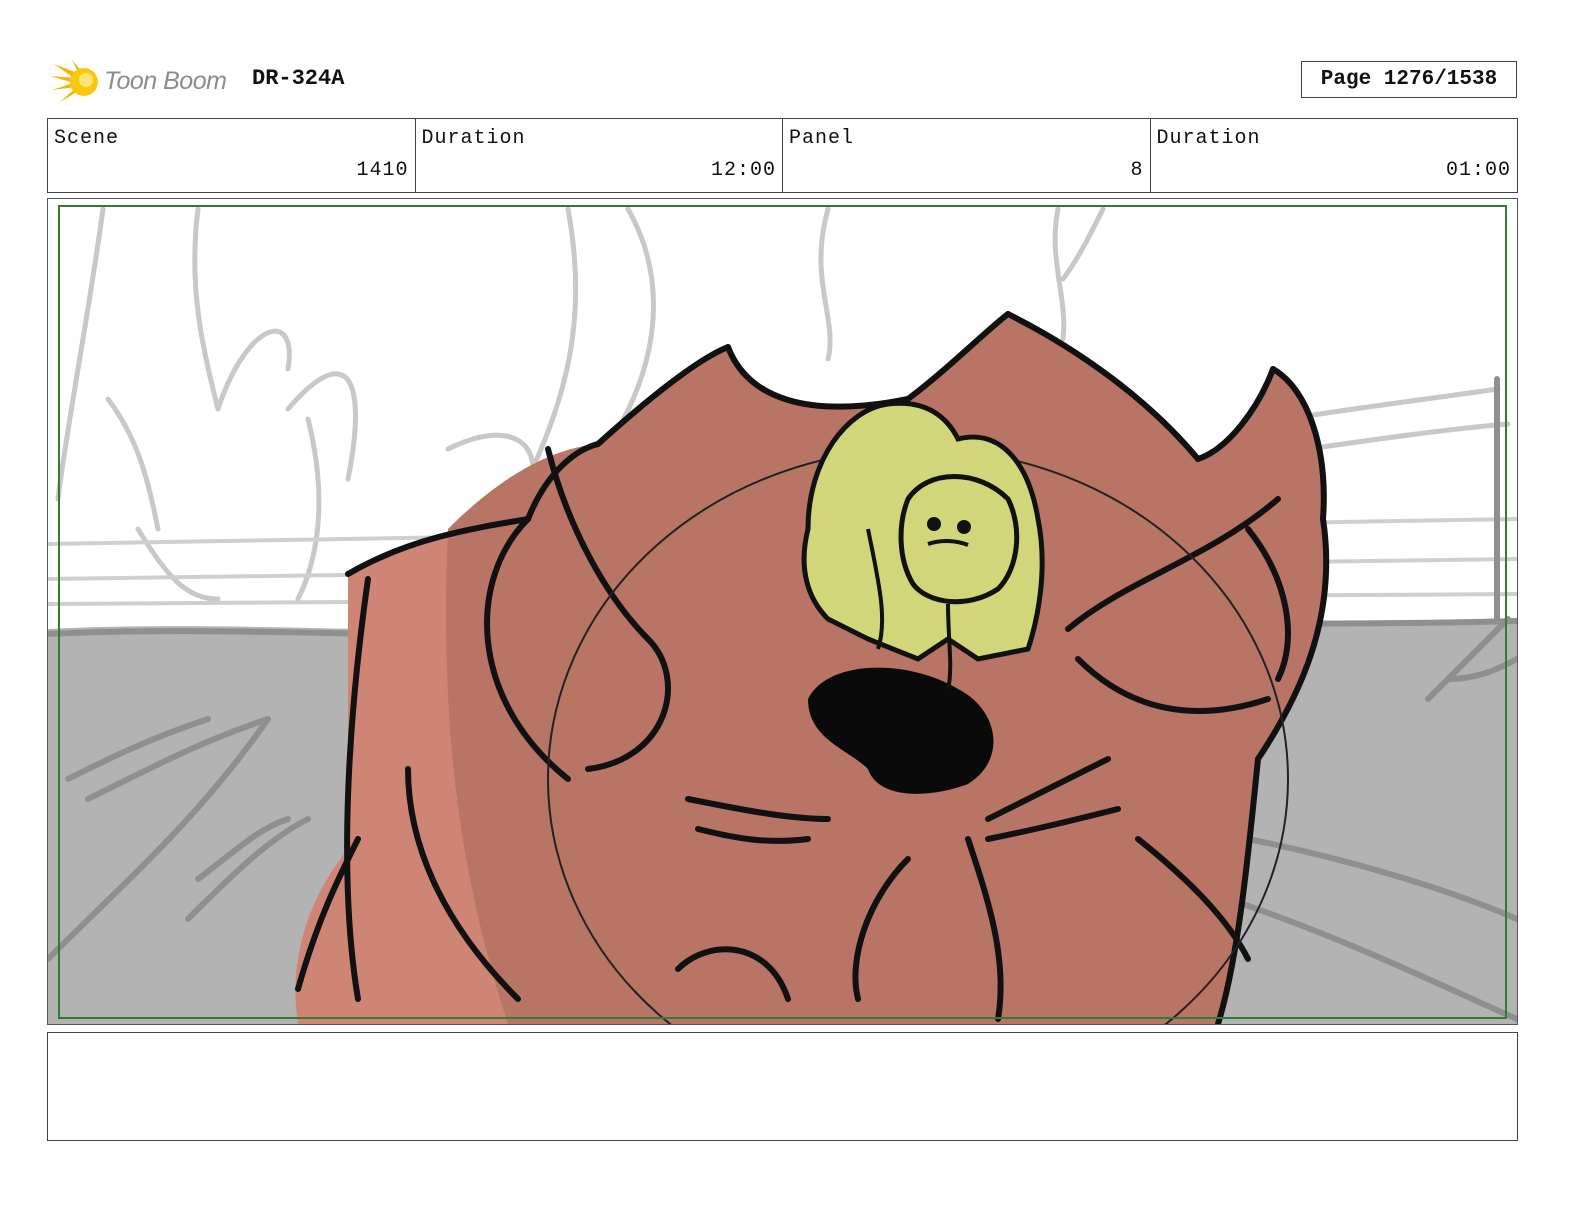  Describe the element at coordinates (165, 80) in the screenshot. I see `logo-text: Toon Boom` at that location.